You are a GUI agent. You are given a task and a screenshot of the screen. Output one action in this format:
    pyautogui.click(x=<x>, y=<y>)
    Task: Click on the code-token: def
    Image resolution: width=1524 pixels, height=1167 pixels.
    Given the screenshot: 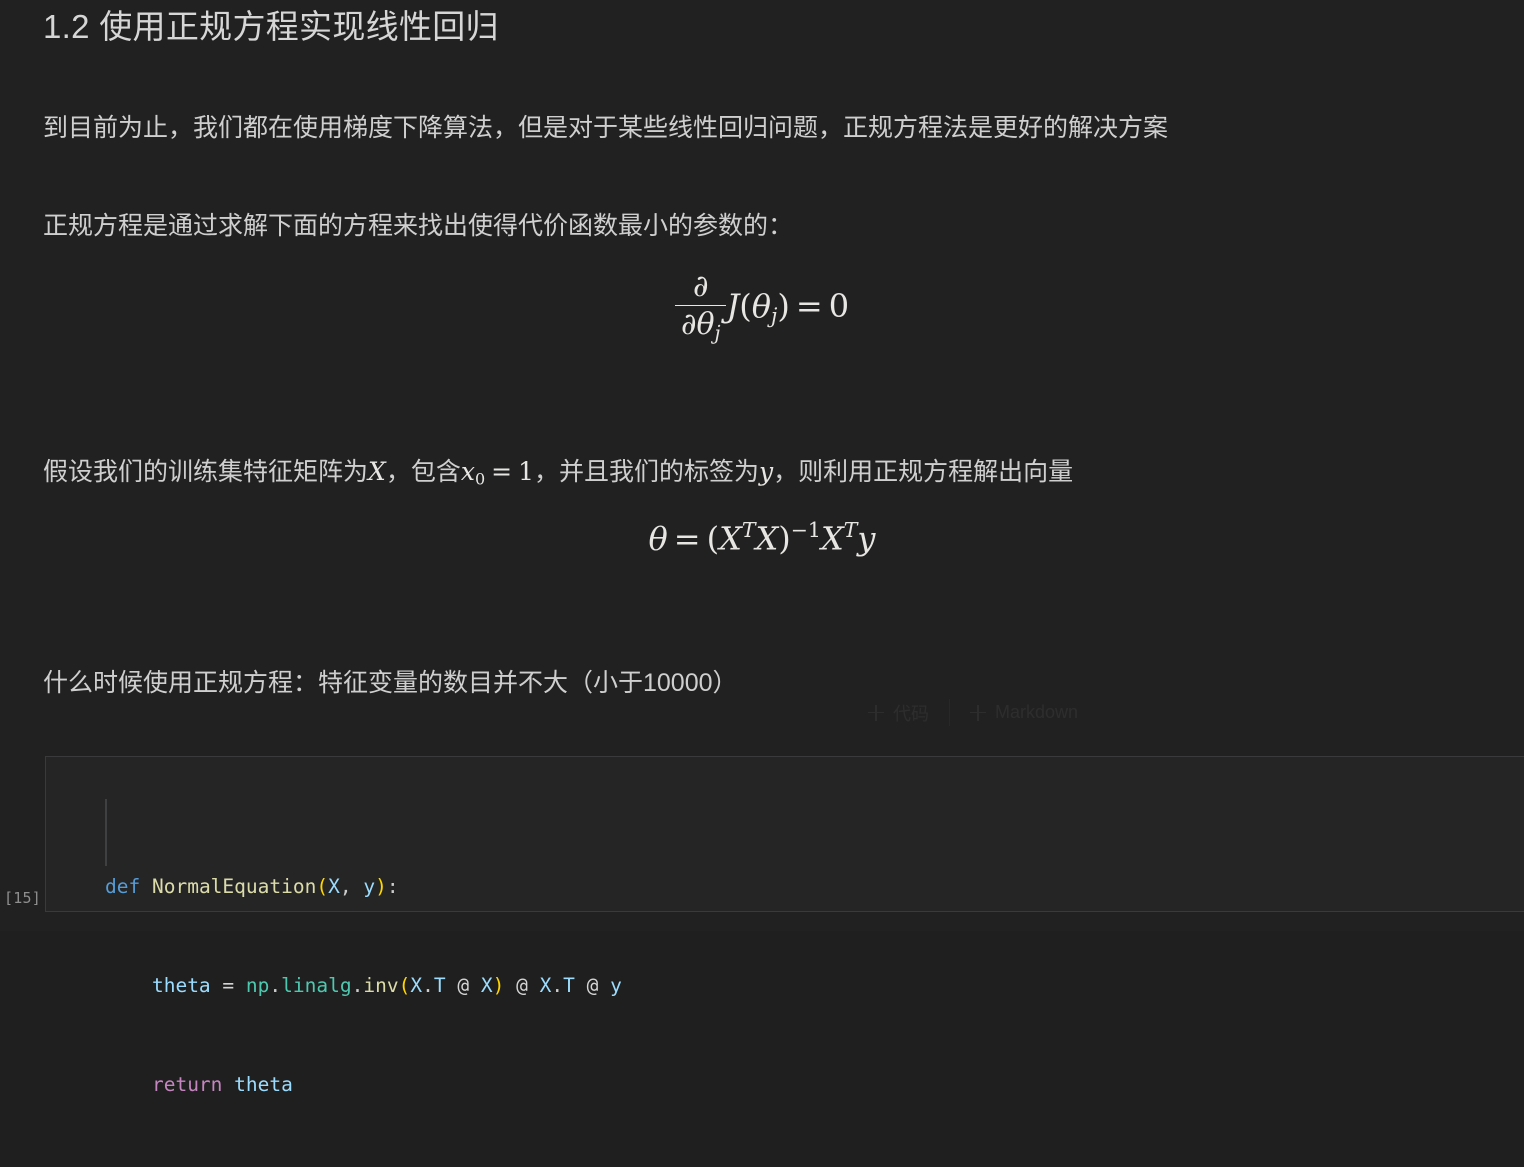 What is the action you would take?
    pyautogui.click(x=123, y=886)
    